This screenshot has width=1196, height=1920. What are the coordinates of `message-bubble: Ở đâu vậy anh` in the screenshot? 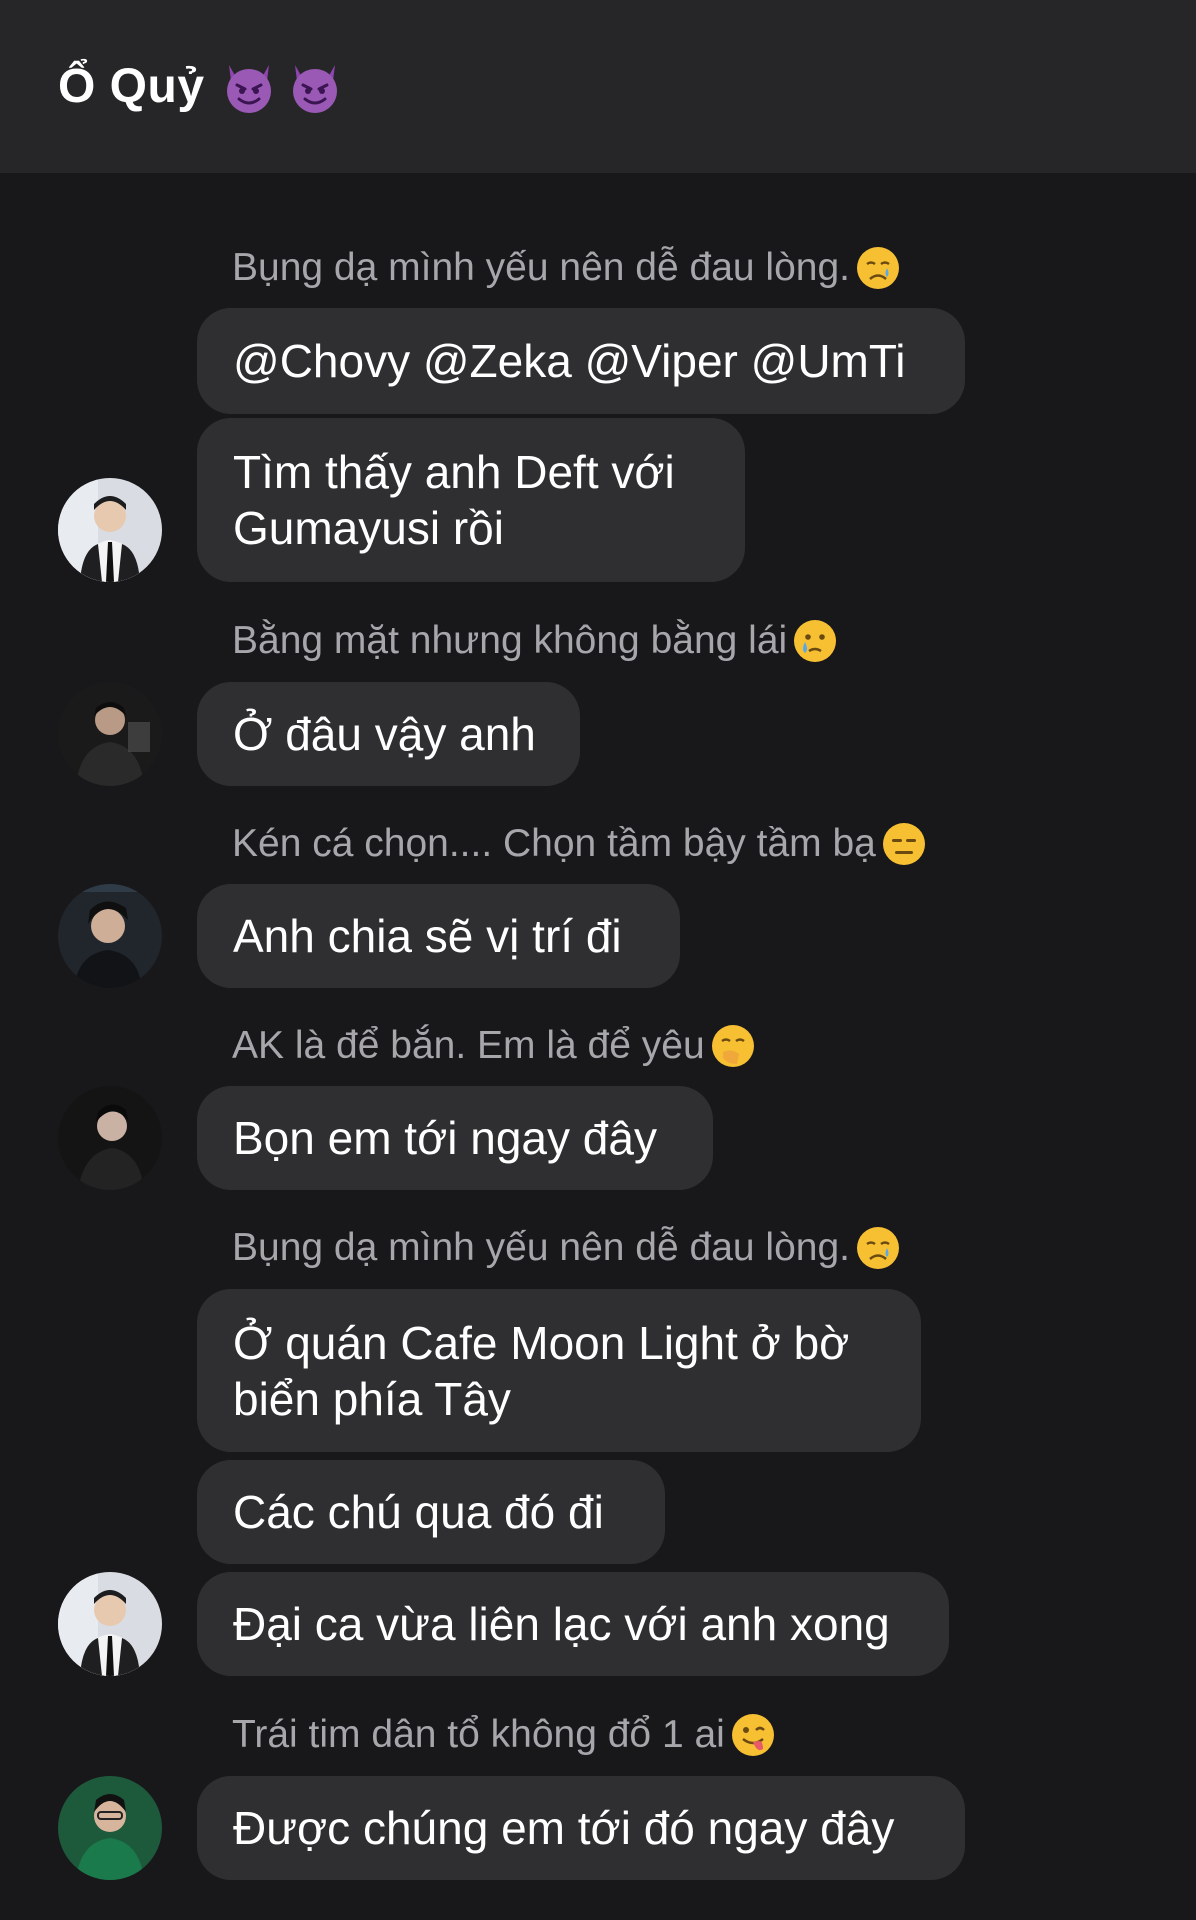 It's located at (388, 734).